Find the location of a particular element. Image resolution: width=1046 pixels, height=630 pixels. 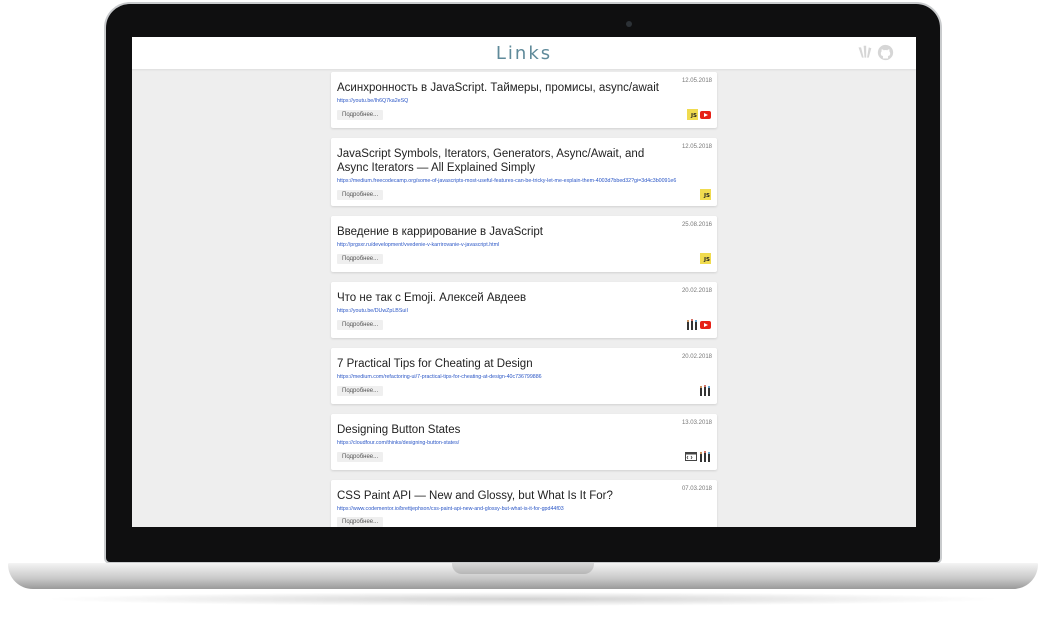

github-icon is located at coordinates (885, 52).